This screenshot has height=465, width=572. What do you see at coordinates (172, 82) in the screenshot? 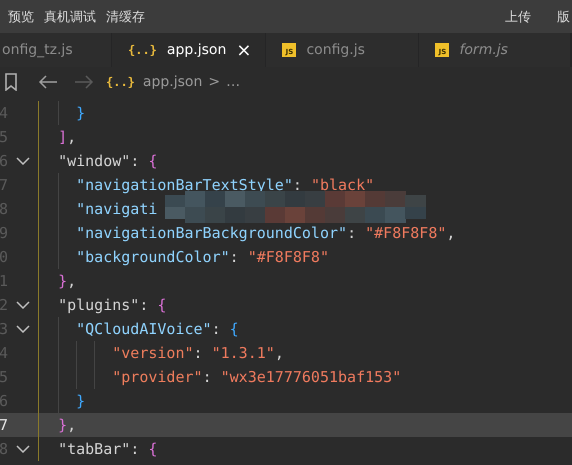
I see `breadcrumb-item: app.json` at bounding box center [172, 82].